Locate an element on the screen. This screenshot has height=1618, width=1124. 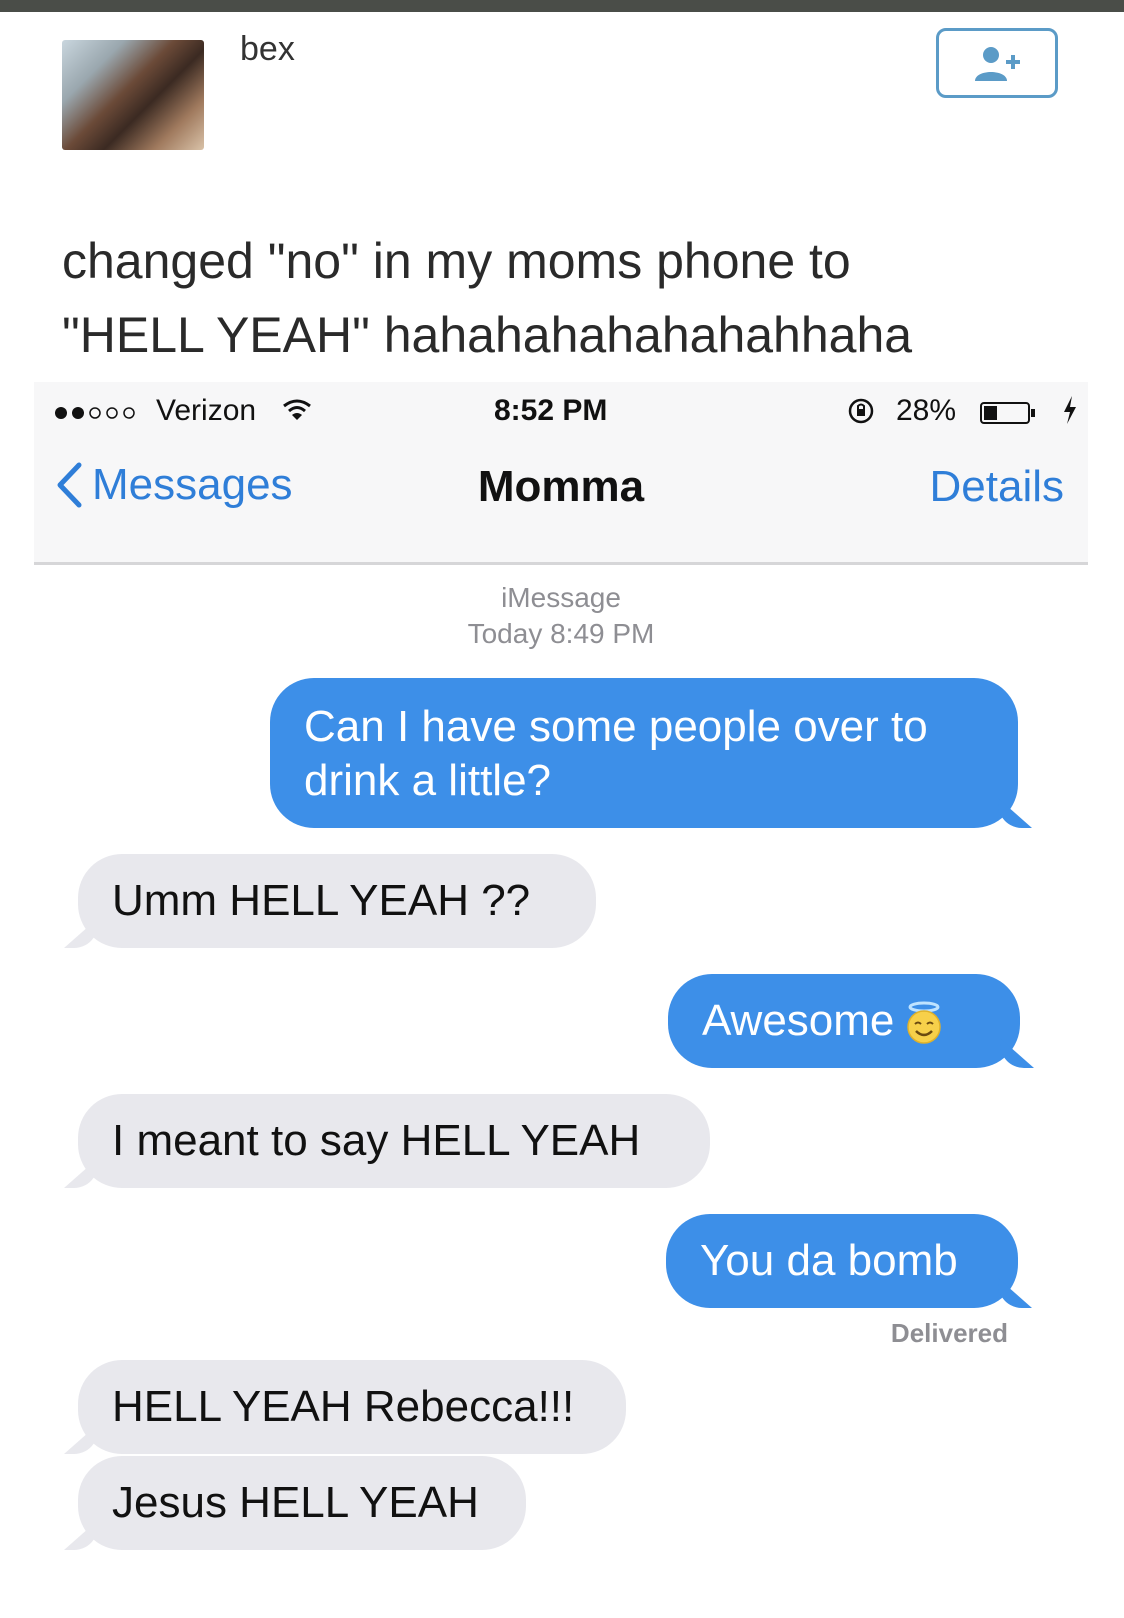
battery-icon is located at coordinates (1007, 413).